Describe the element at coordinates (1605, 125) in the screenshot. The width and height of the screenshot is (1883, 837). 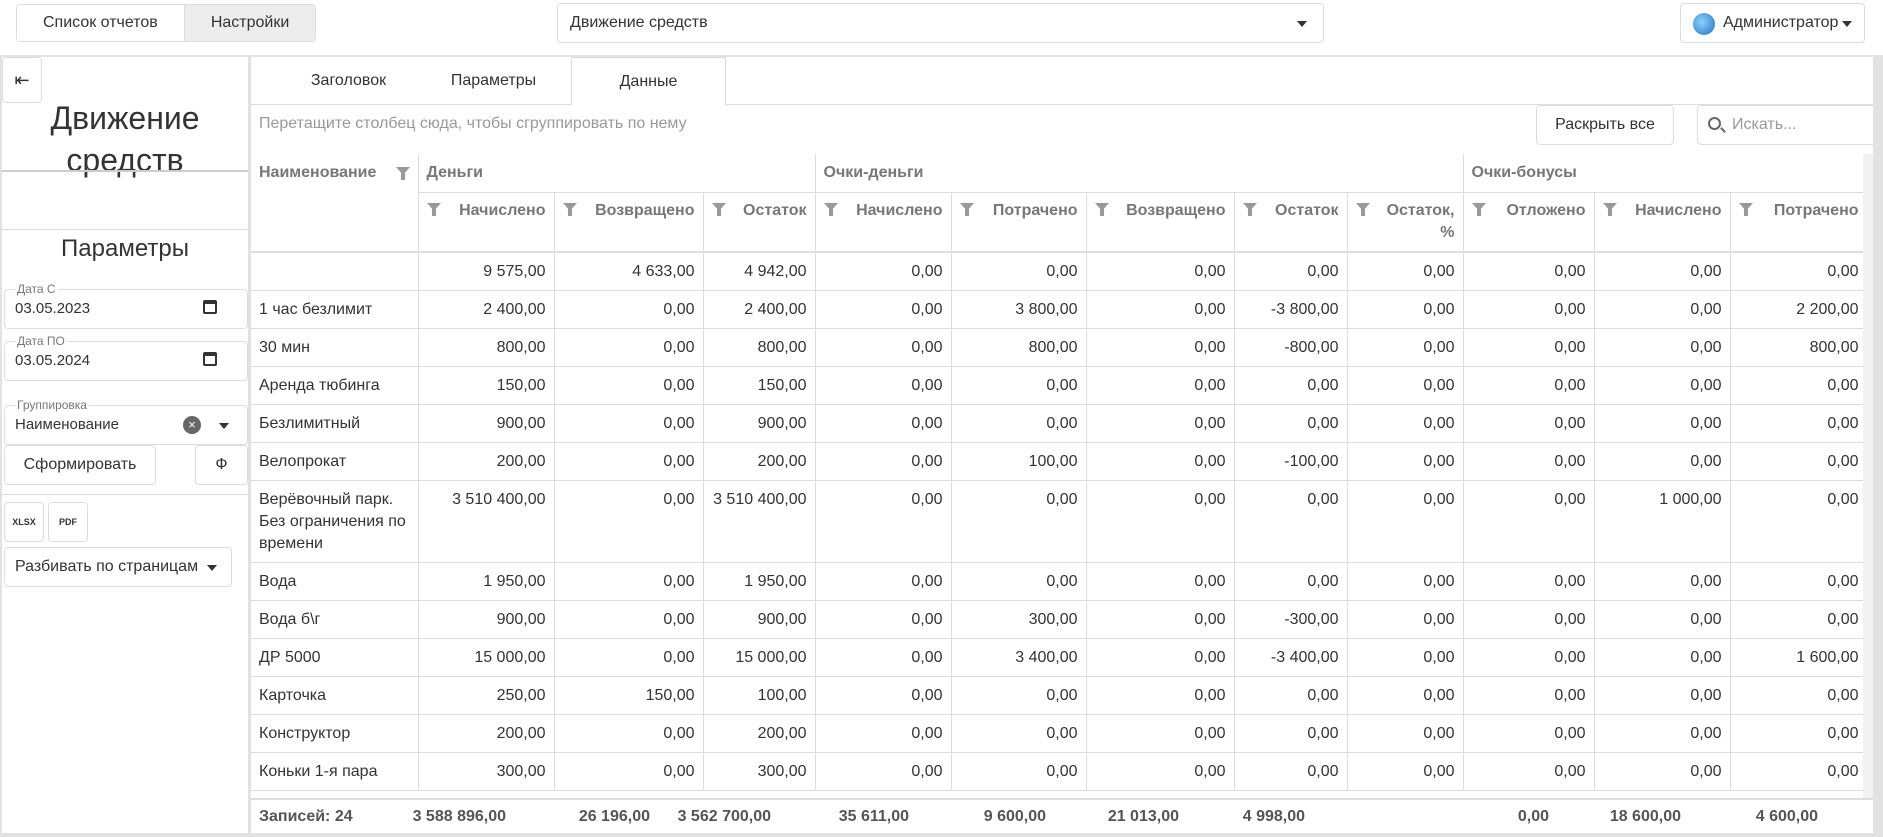
I see `expand-all-button: Раскрыть все` at that location.